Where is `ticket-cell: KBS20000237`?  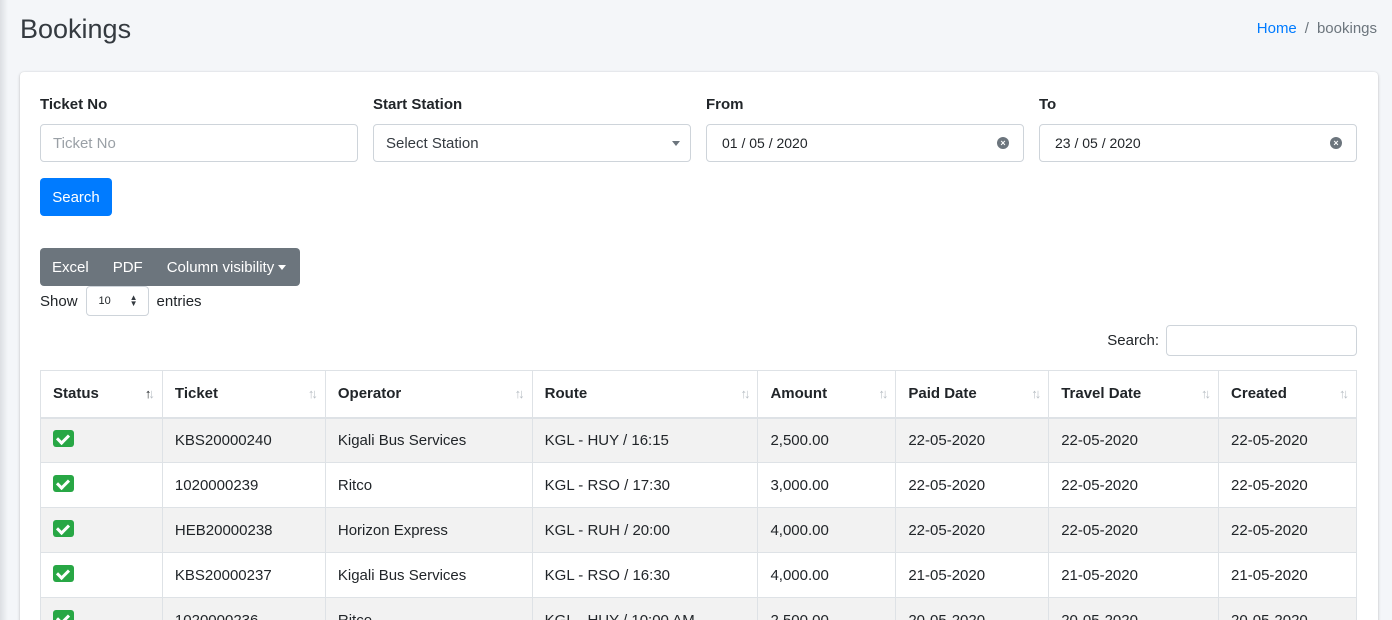 ticket-cell: KBS20000237 is located at coordinates (243, 575).